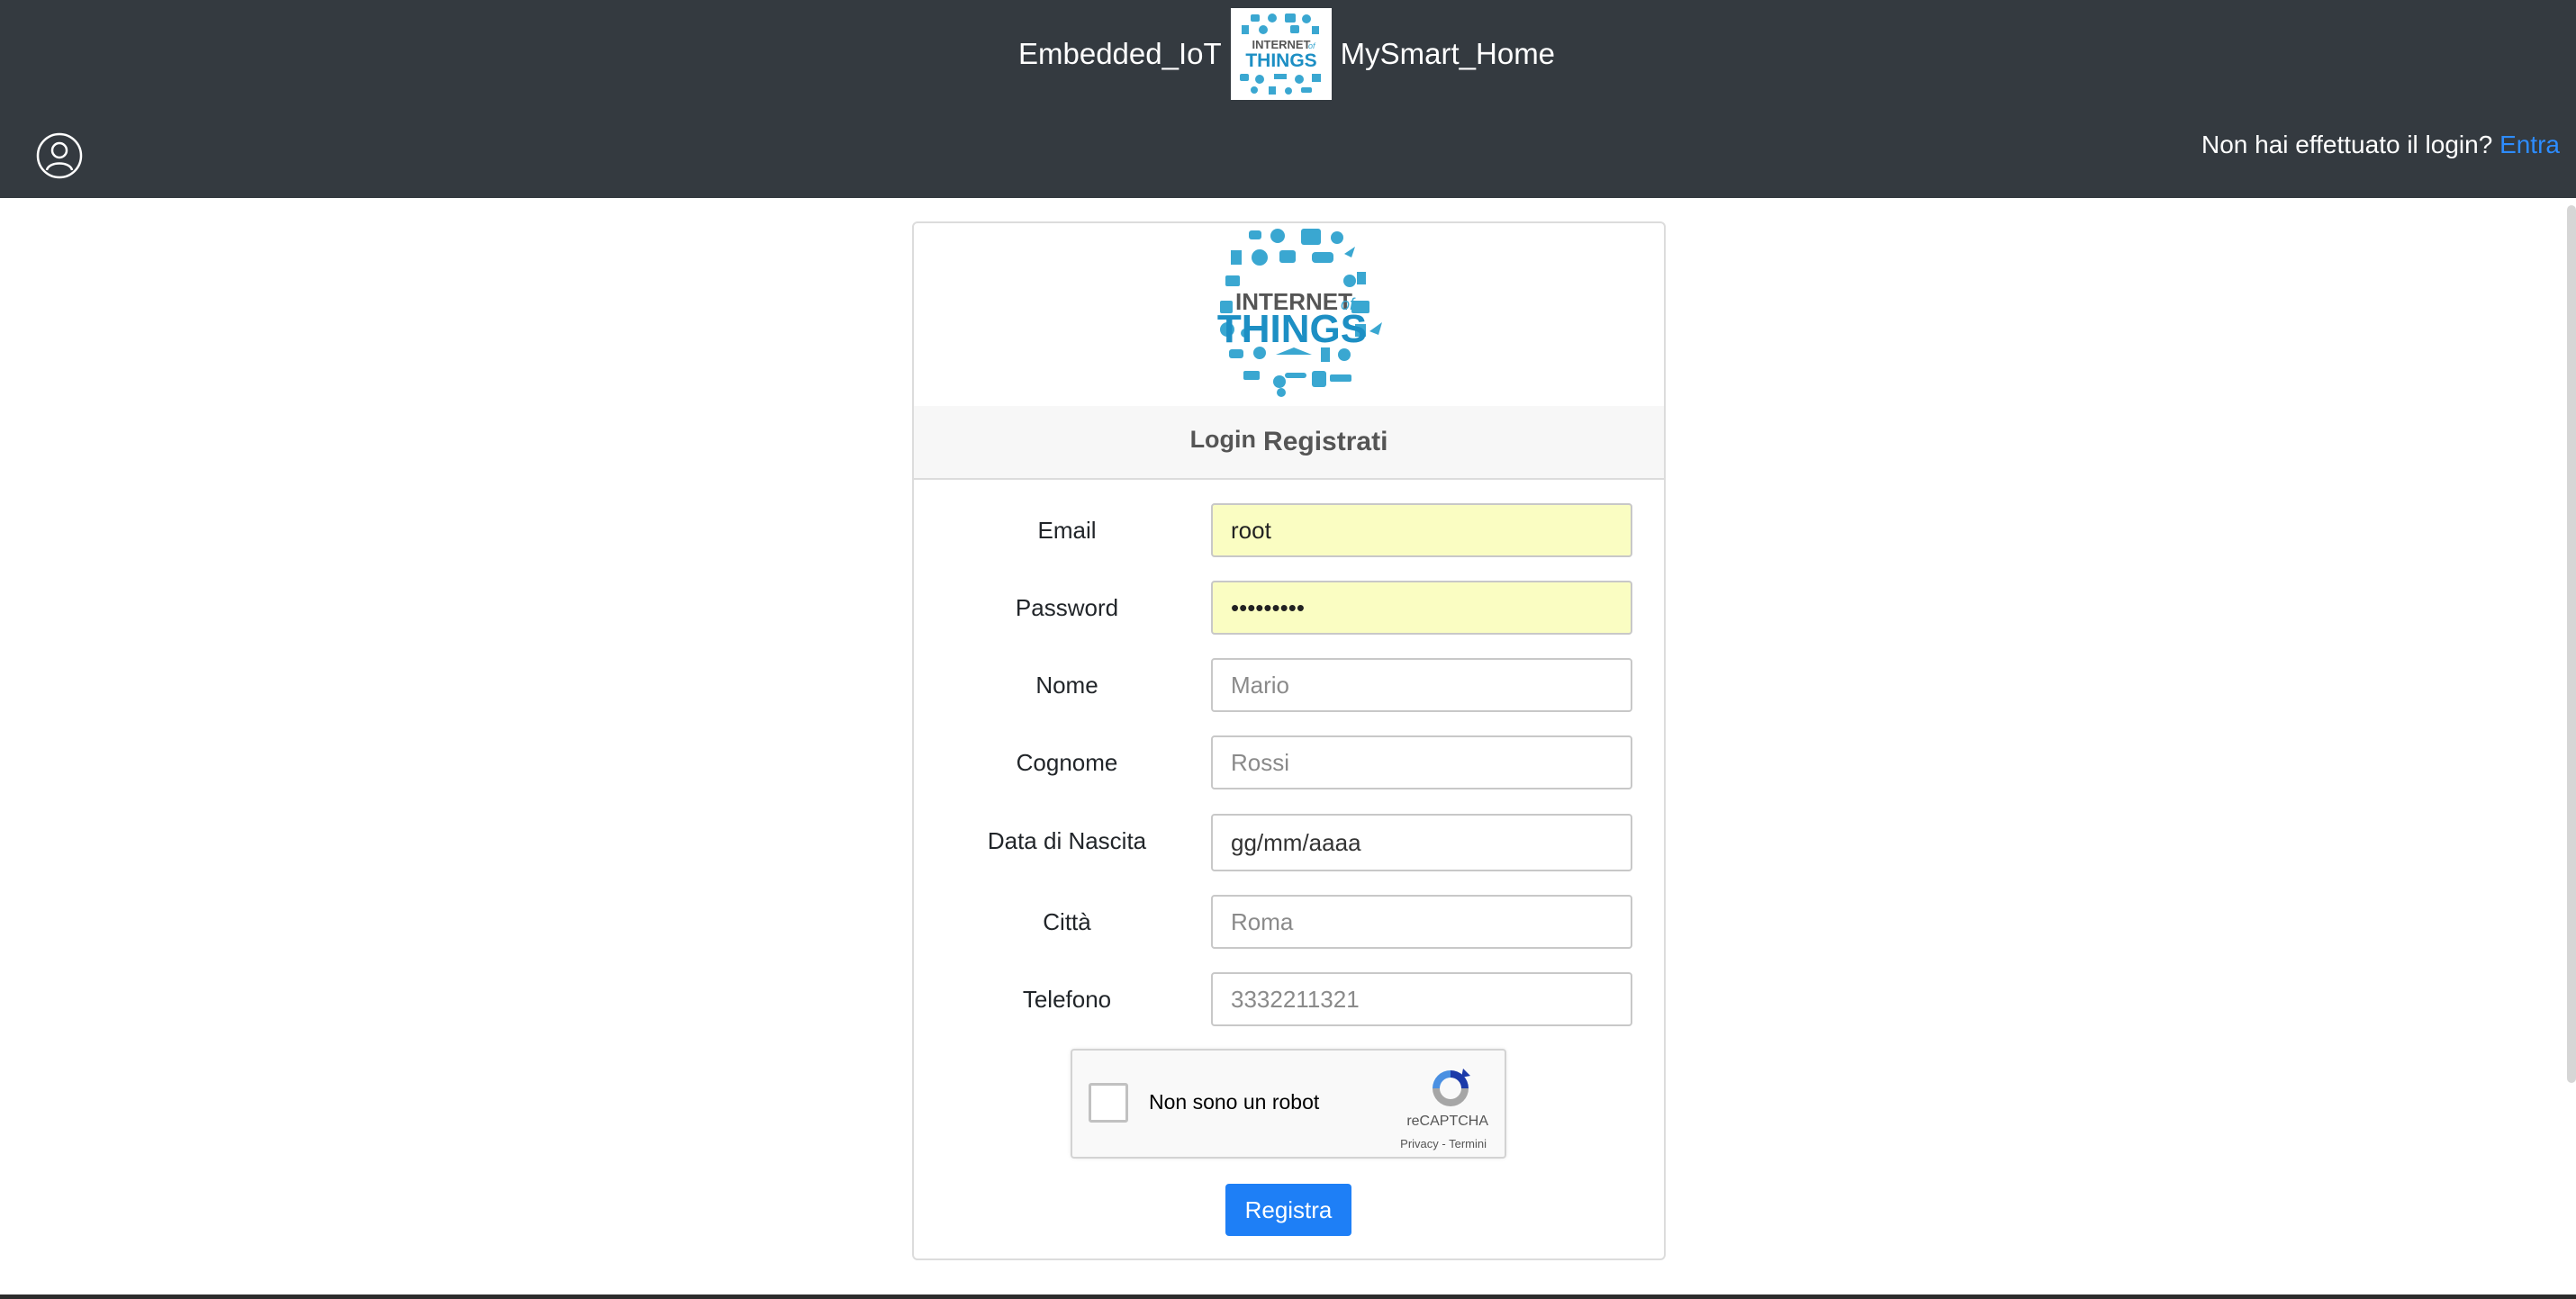 The height and width of the screenshot is (1299, 2576). I want to click on tab-register: Registrati, so click(1325, 442).